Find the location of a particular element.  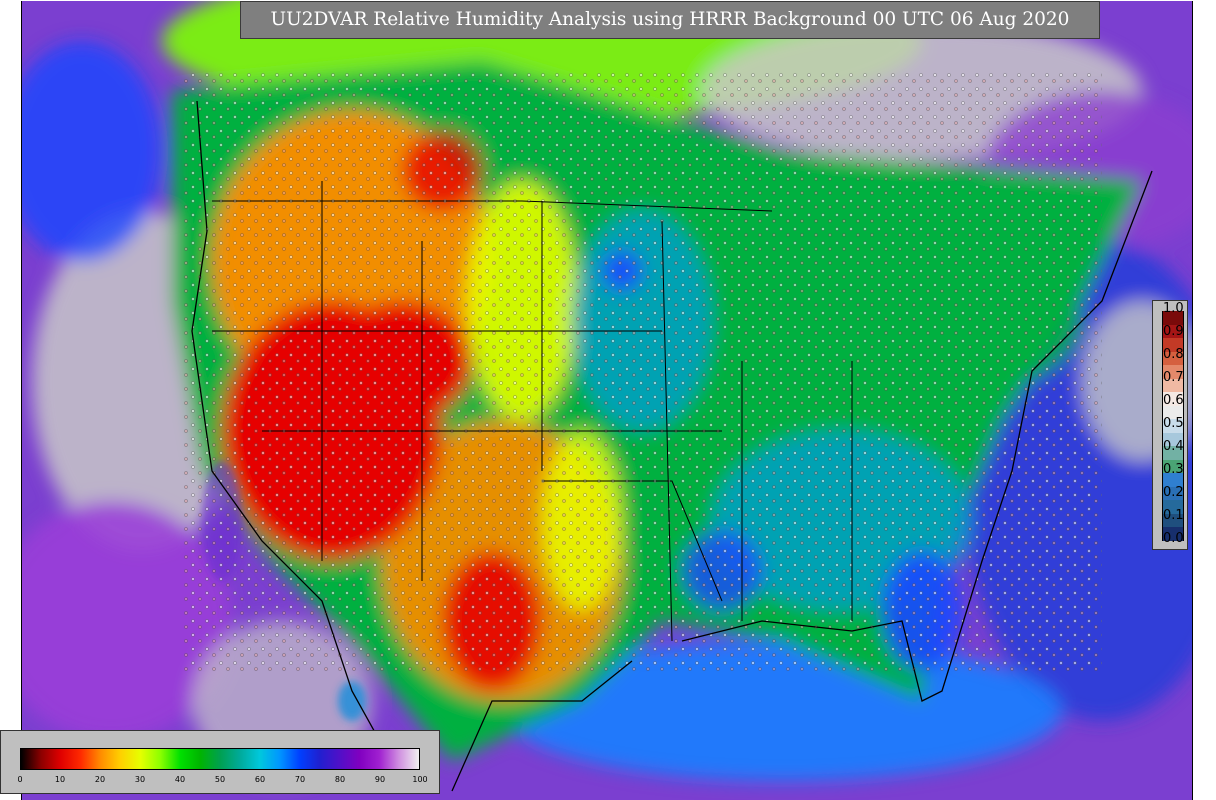

colorbar-tick-label: 0 is located at coordinates (20, 779).